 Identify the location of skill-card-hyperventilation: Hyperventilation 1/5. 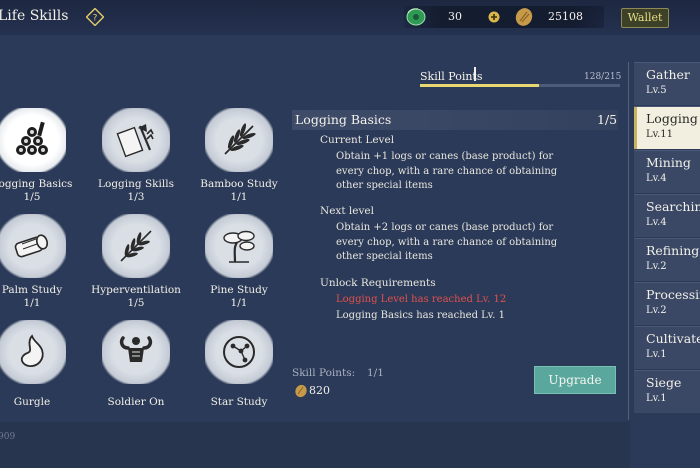
(133, 264).